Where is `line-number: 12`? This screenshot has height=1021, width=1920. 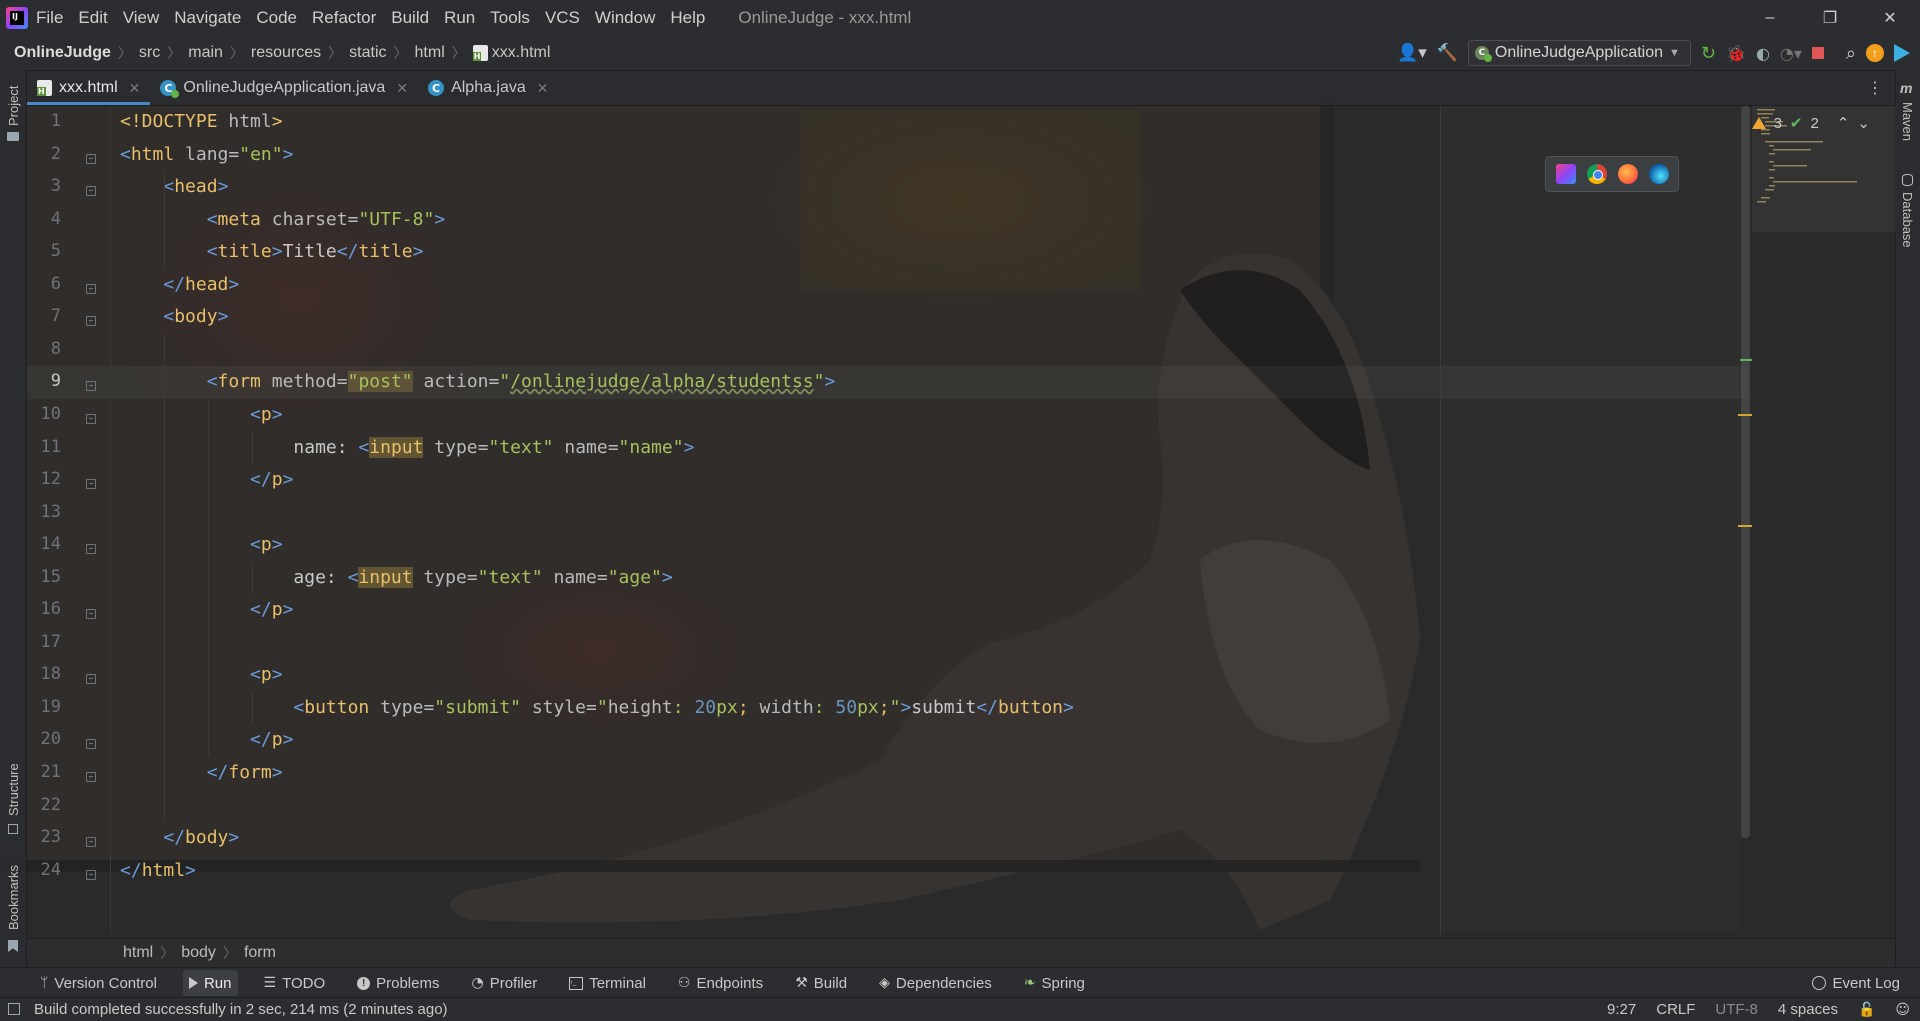 line-number: 12 is located at coordinates (41, 479).